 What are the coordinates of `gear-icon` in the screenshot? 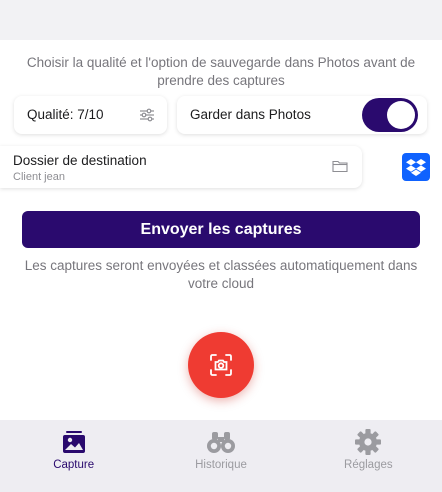 It's located at (368, 442).